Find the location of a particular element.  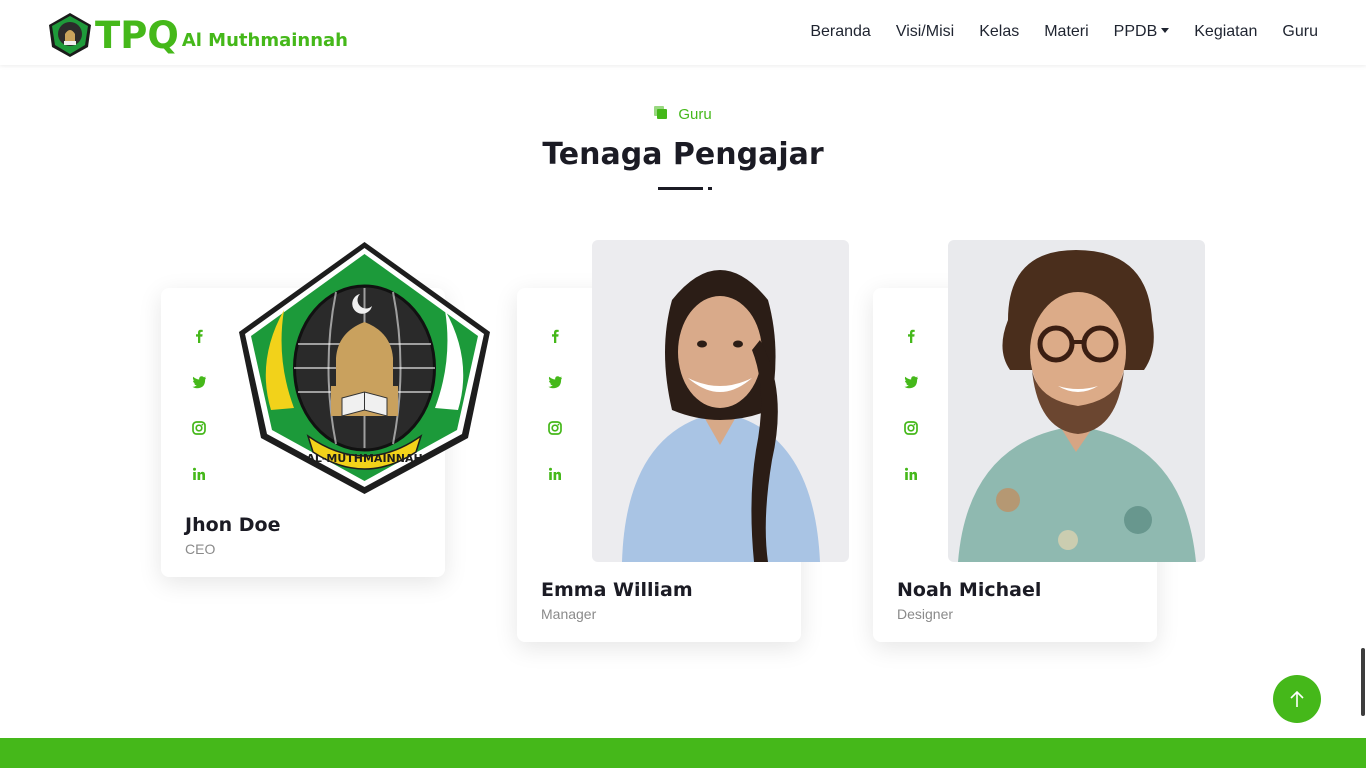

nav-materi: Materi is located at coordinates (1066, 32).